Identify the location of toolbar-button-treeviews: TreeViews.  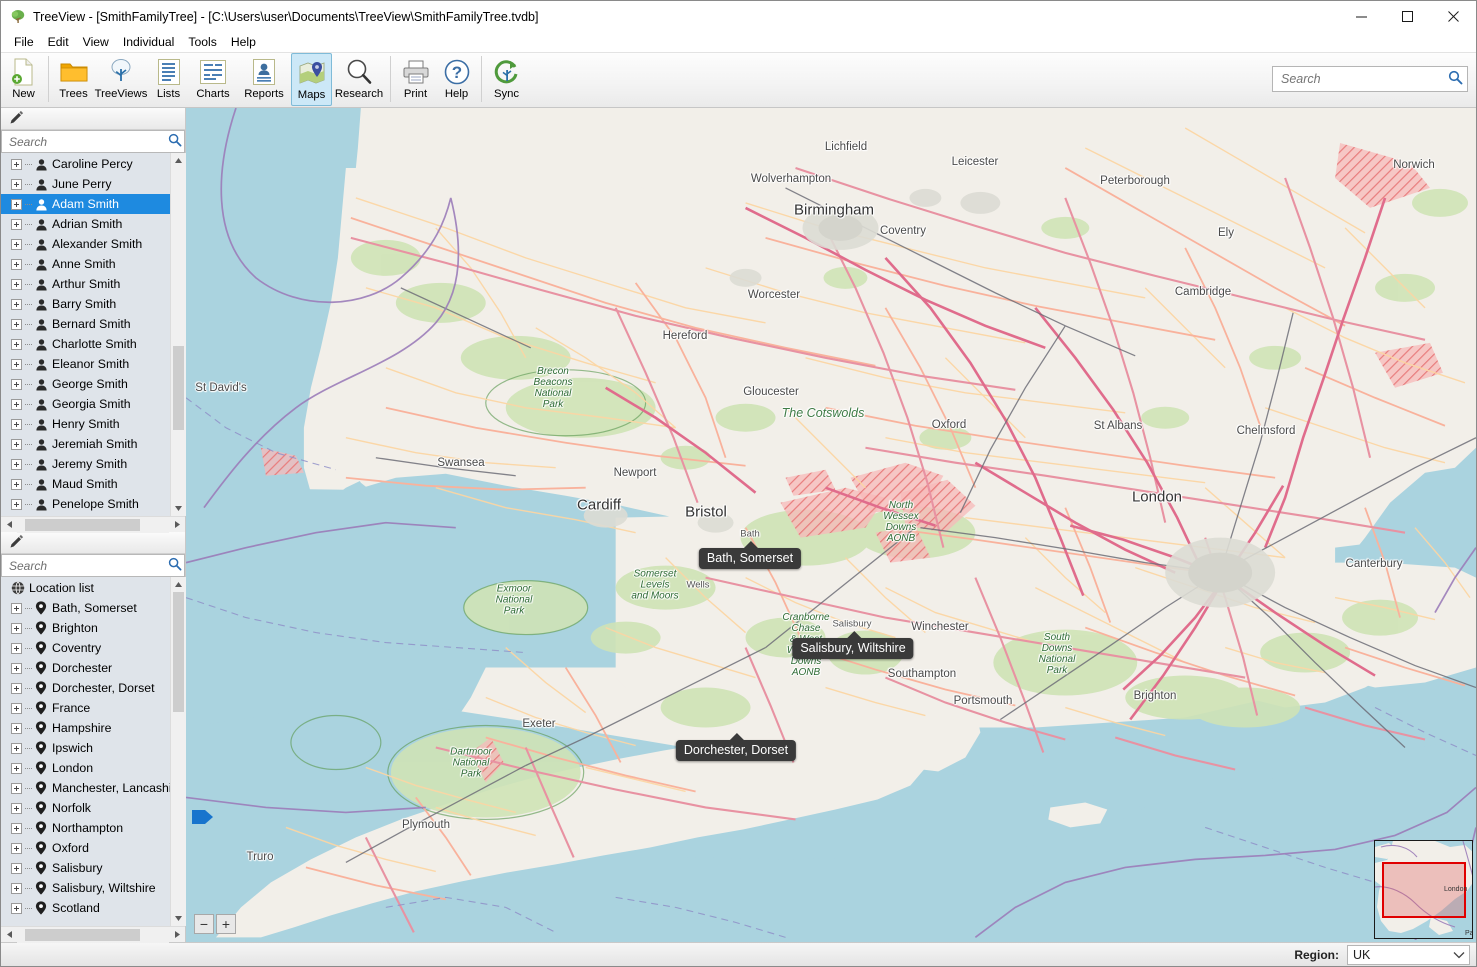
(121, 79).